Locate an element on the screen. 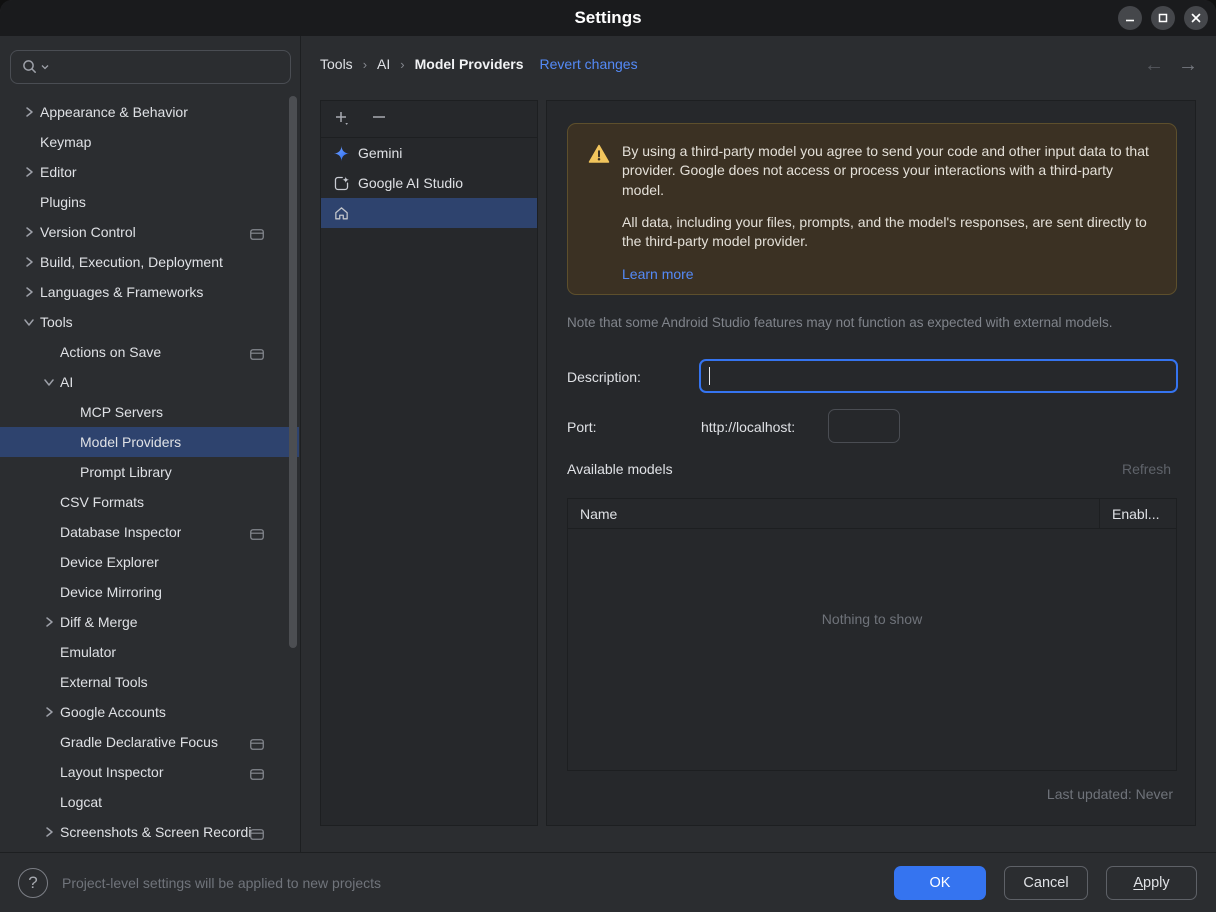 This screenshot has height=912, width=1216. sidebar-item-database-inspector: Database Inspector is located at coordinates (144, 532).